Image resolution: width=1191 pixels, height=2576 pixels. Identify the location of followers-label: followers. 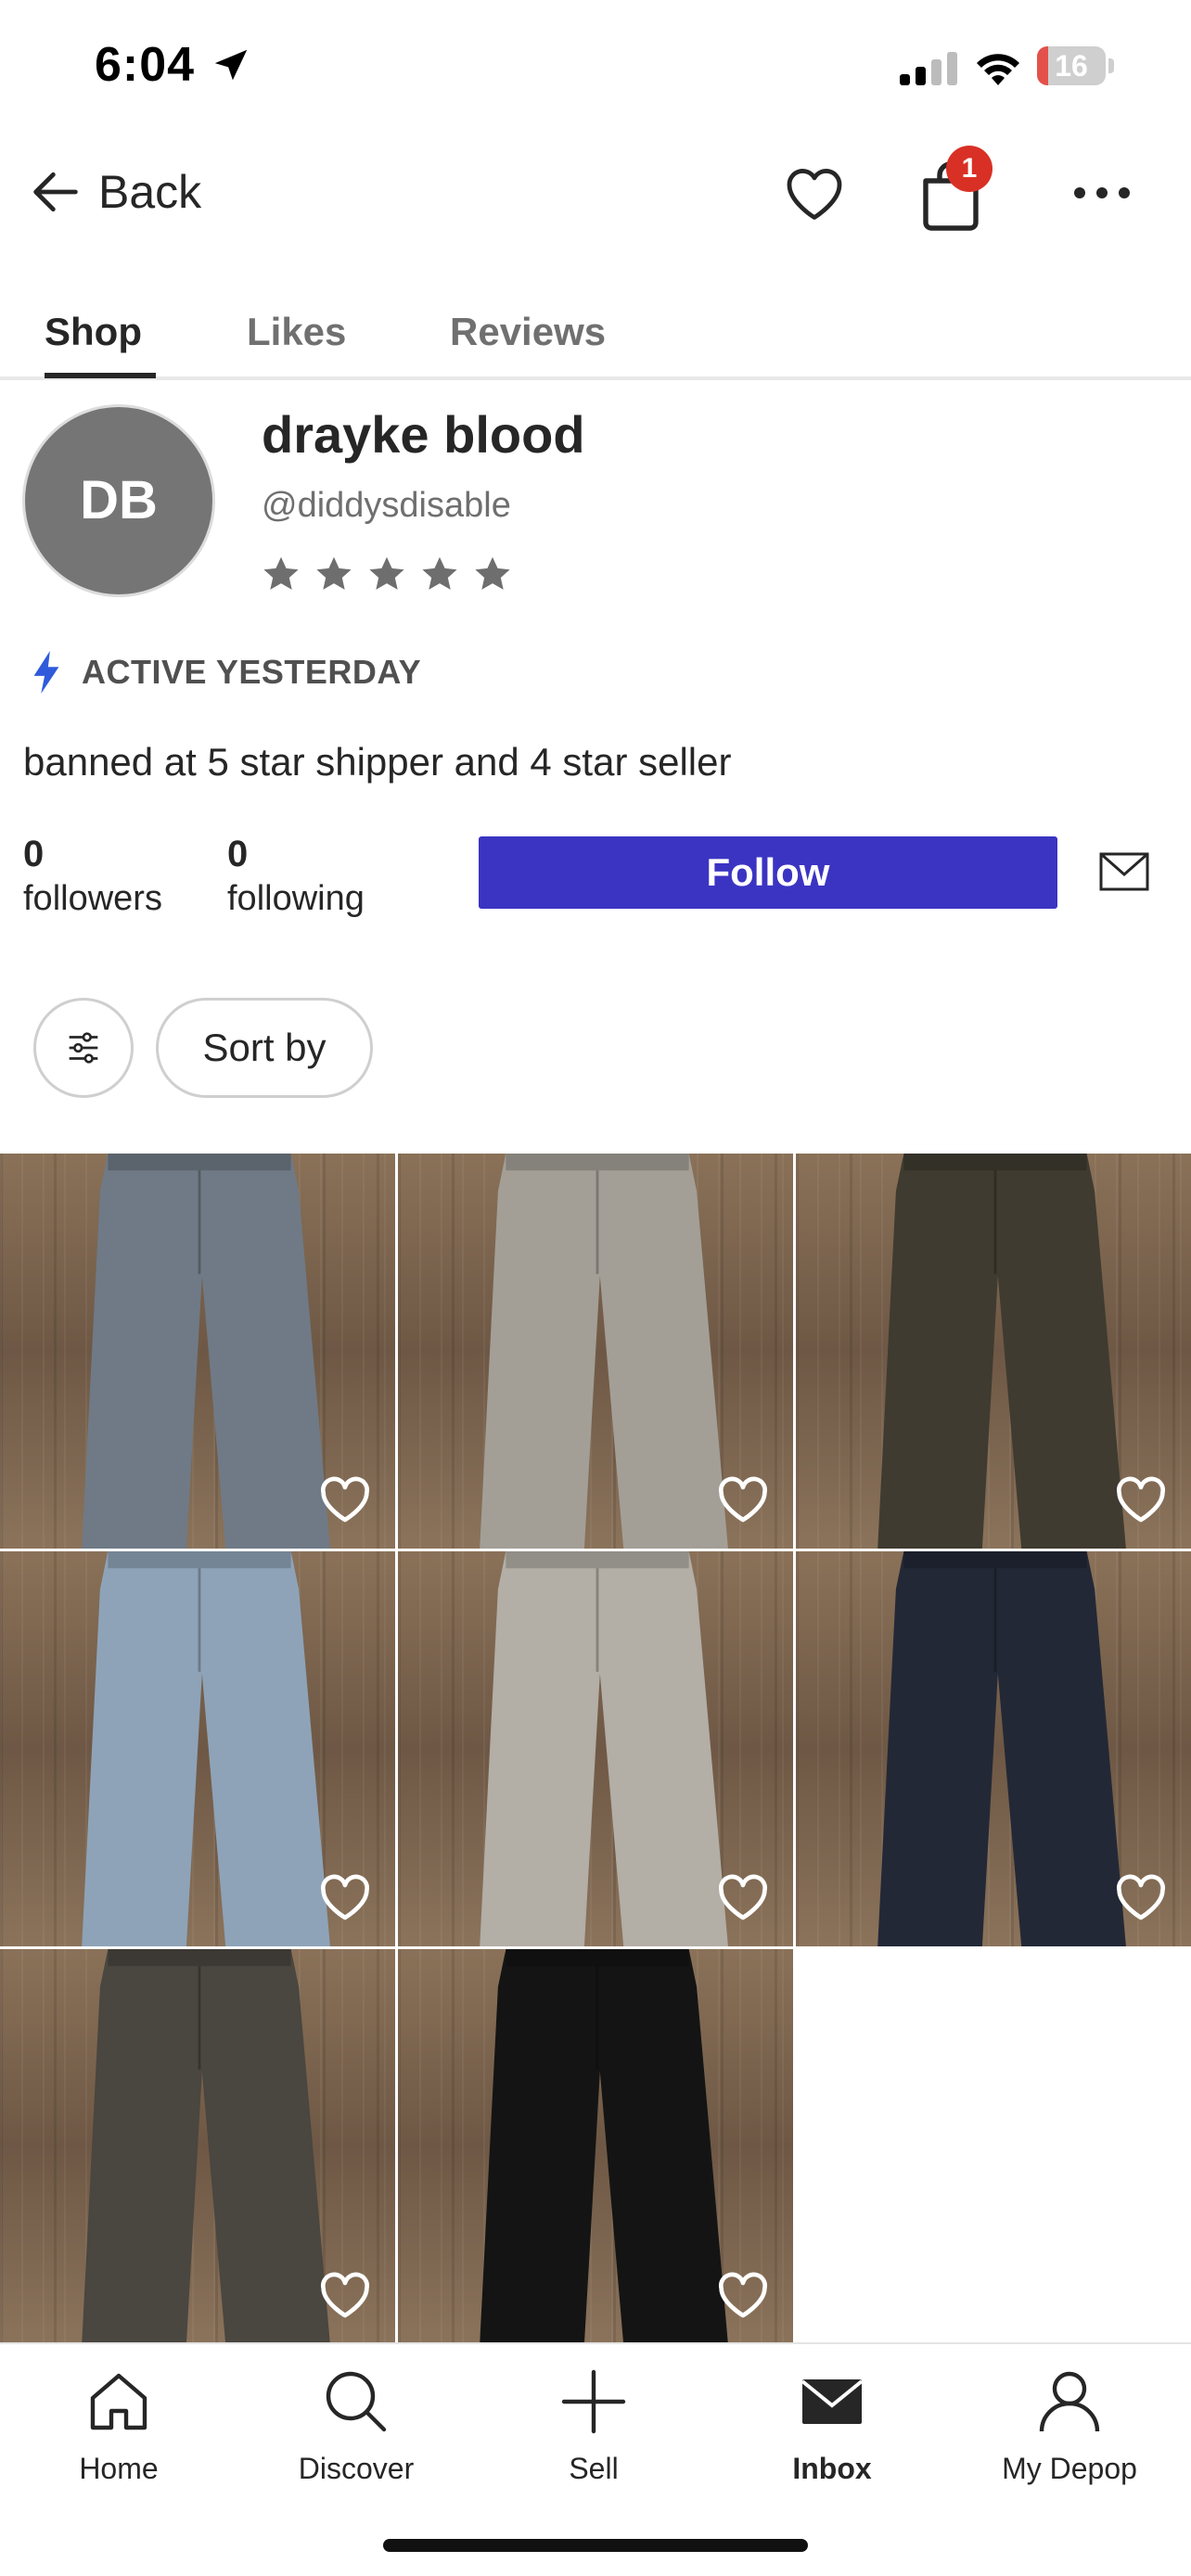
(92, 898).